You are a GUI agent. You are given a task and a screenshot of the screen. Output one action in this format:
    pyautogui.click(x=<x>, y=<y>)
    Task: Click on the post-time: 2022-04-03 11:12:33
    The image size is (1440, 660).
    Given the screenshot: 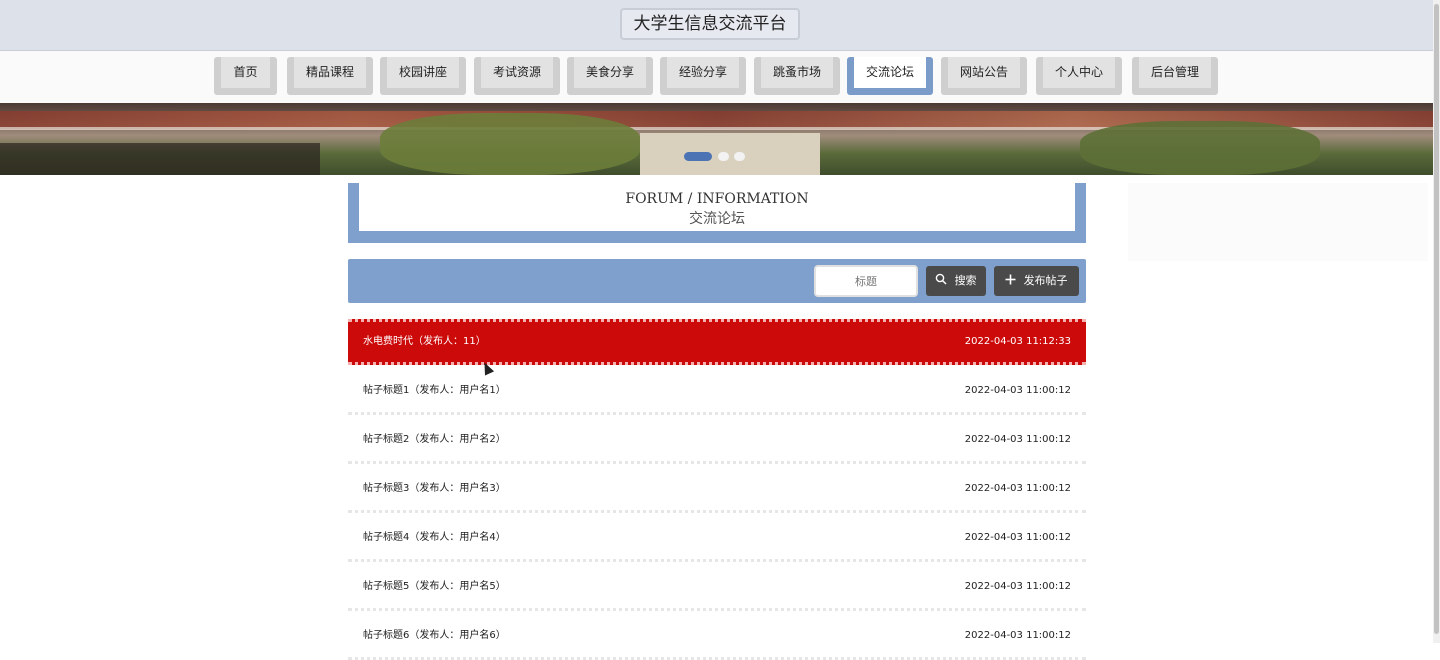 What is the action you would take?
    pyautogui.click(x=1017, y=341)
    